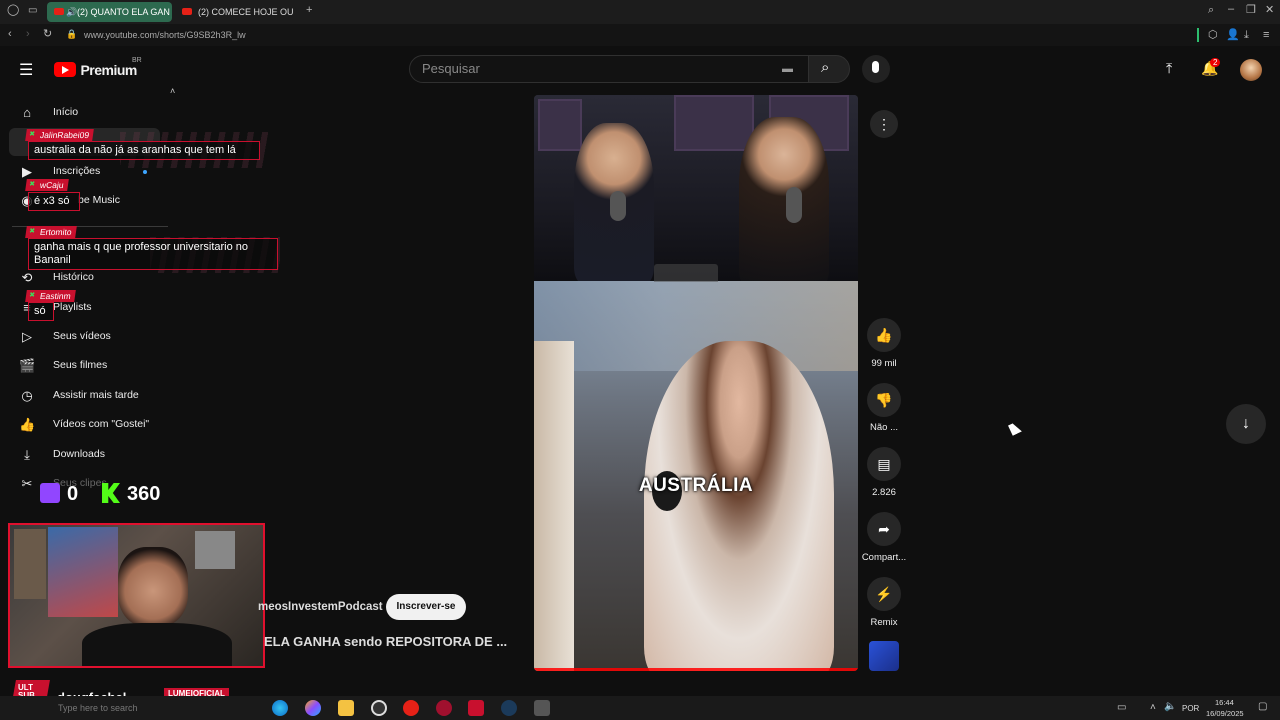 The image size is (1280, 720). Describe the element at coordinates (320, 607) in the screenshot. I see `channel-name: meosInvestemPodcast` at that location.